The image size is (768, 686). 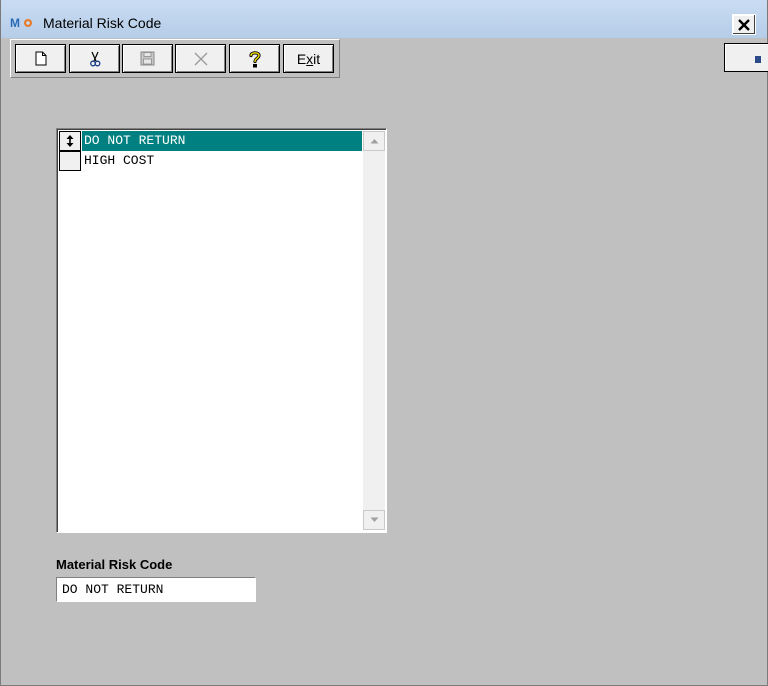 I want to click on window-title: Material Risk Code, so click(x=102, y=23).